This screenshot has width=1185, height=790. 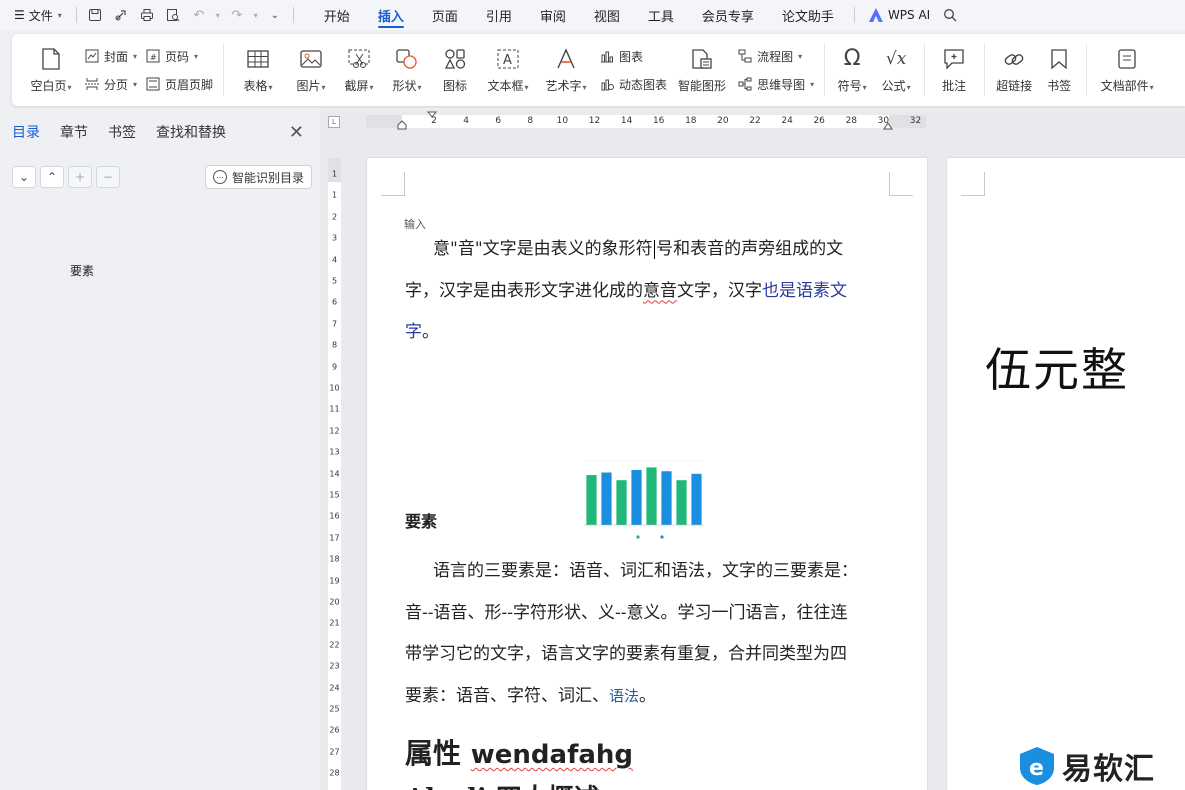 I want to click on icon-label: 图标, so click(x=455, y=85).